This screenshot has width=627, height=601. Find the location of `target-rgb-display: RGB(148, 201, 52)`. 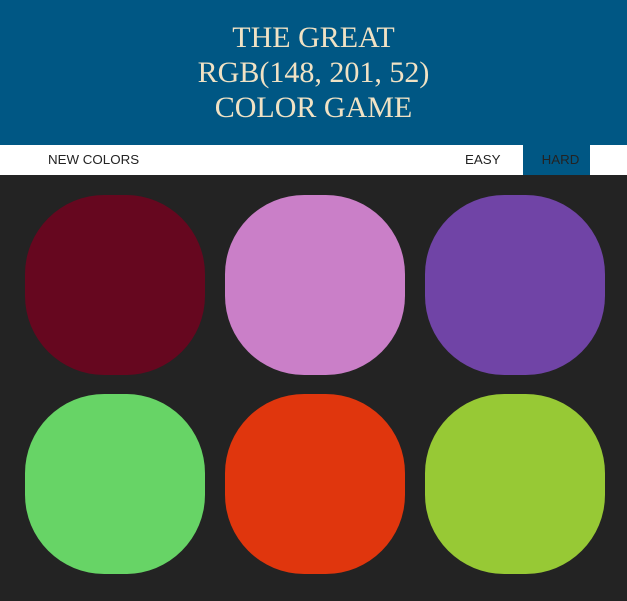

target-rgb-display: RGB(148, 201, 52) is located at coordinates (313, 72).